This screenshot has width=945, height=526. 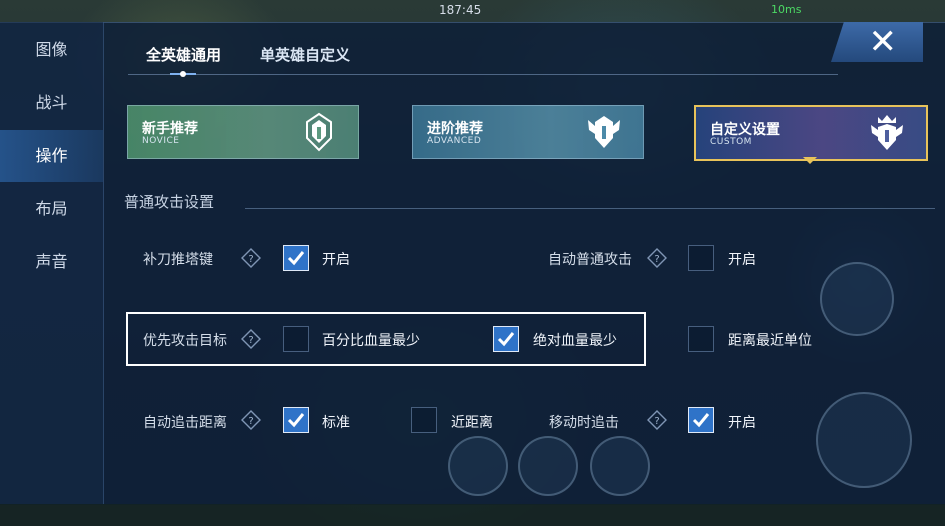 I want to click on helmet-emblem-icon, so click(x=319, y=132).